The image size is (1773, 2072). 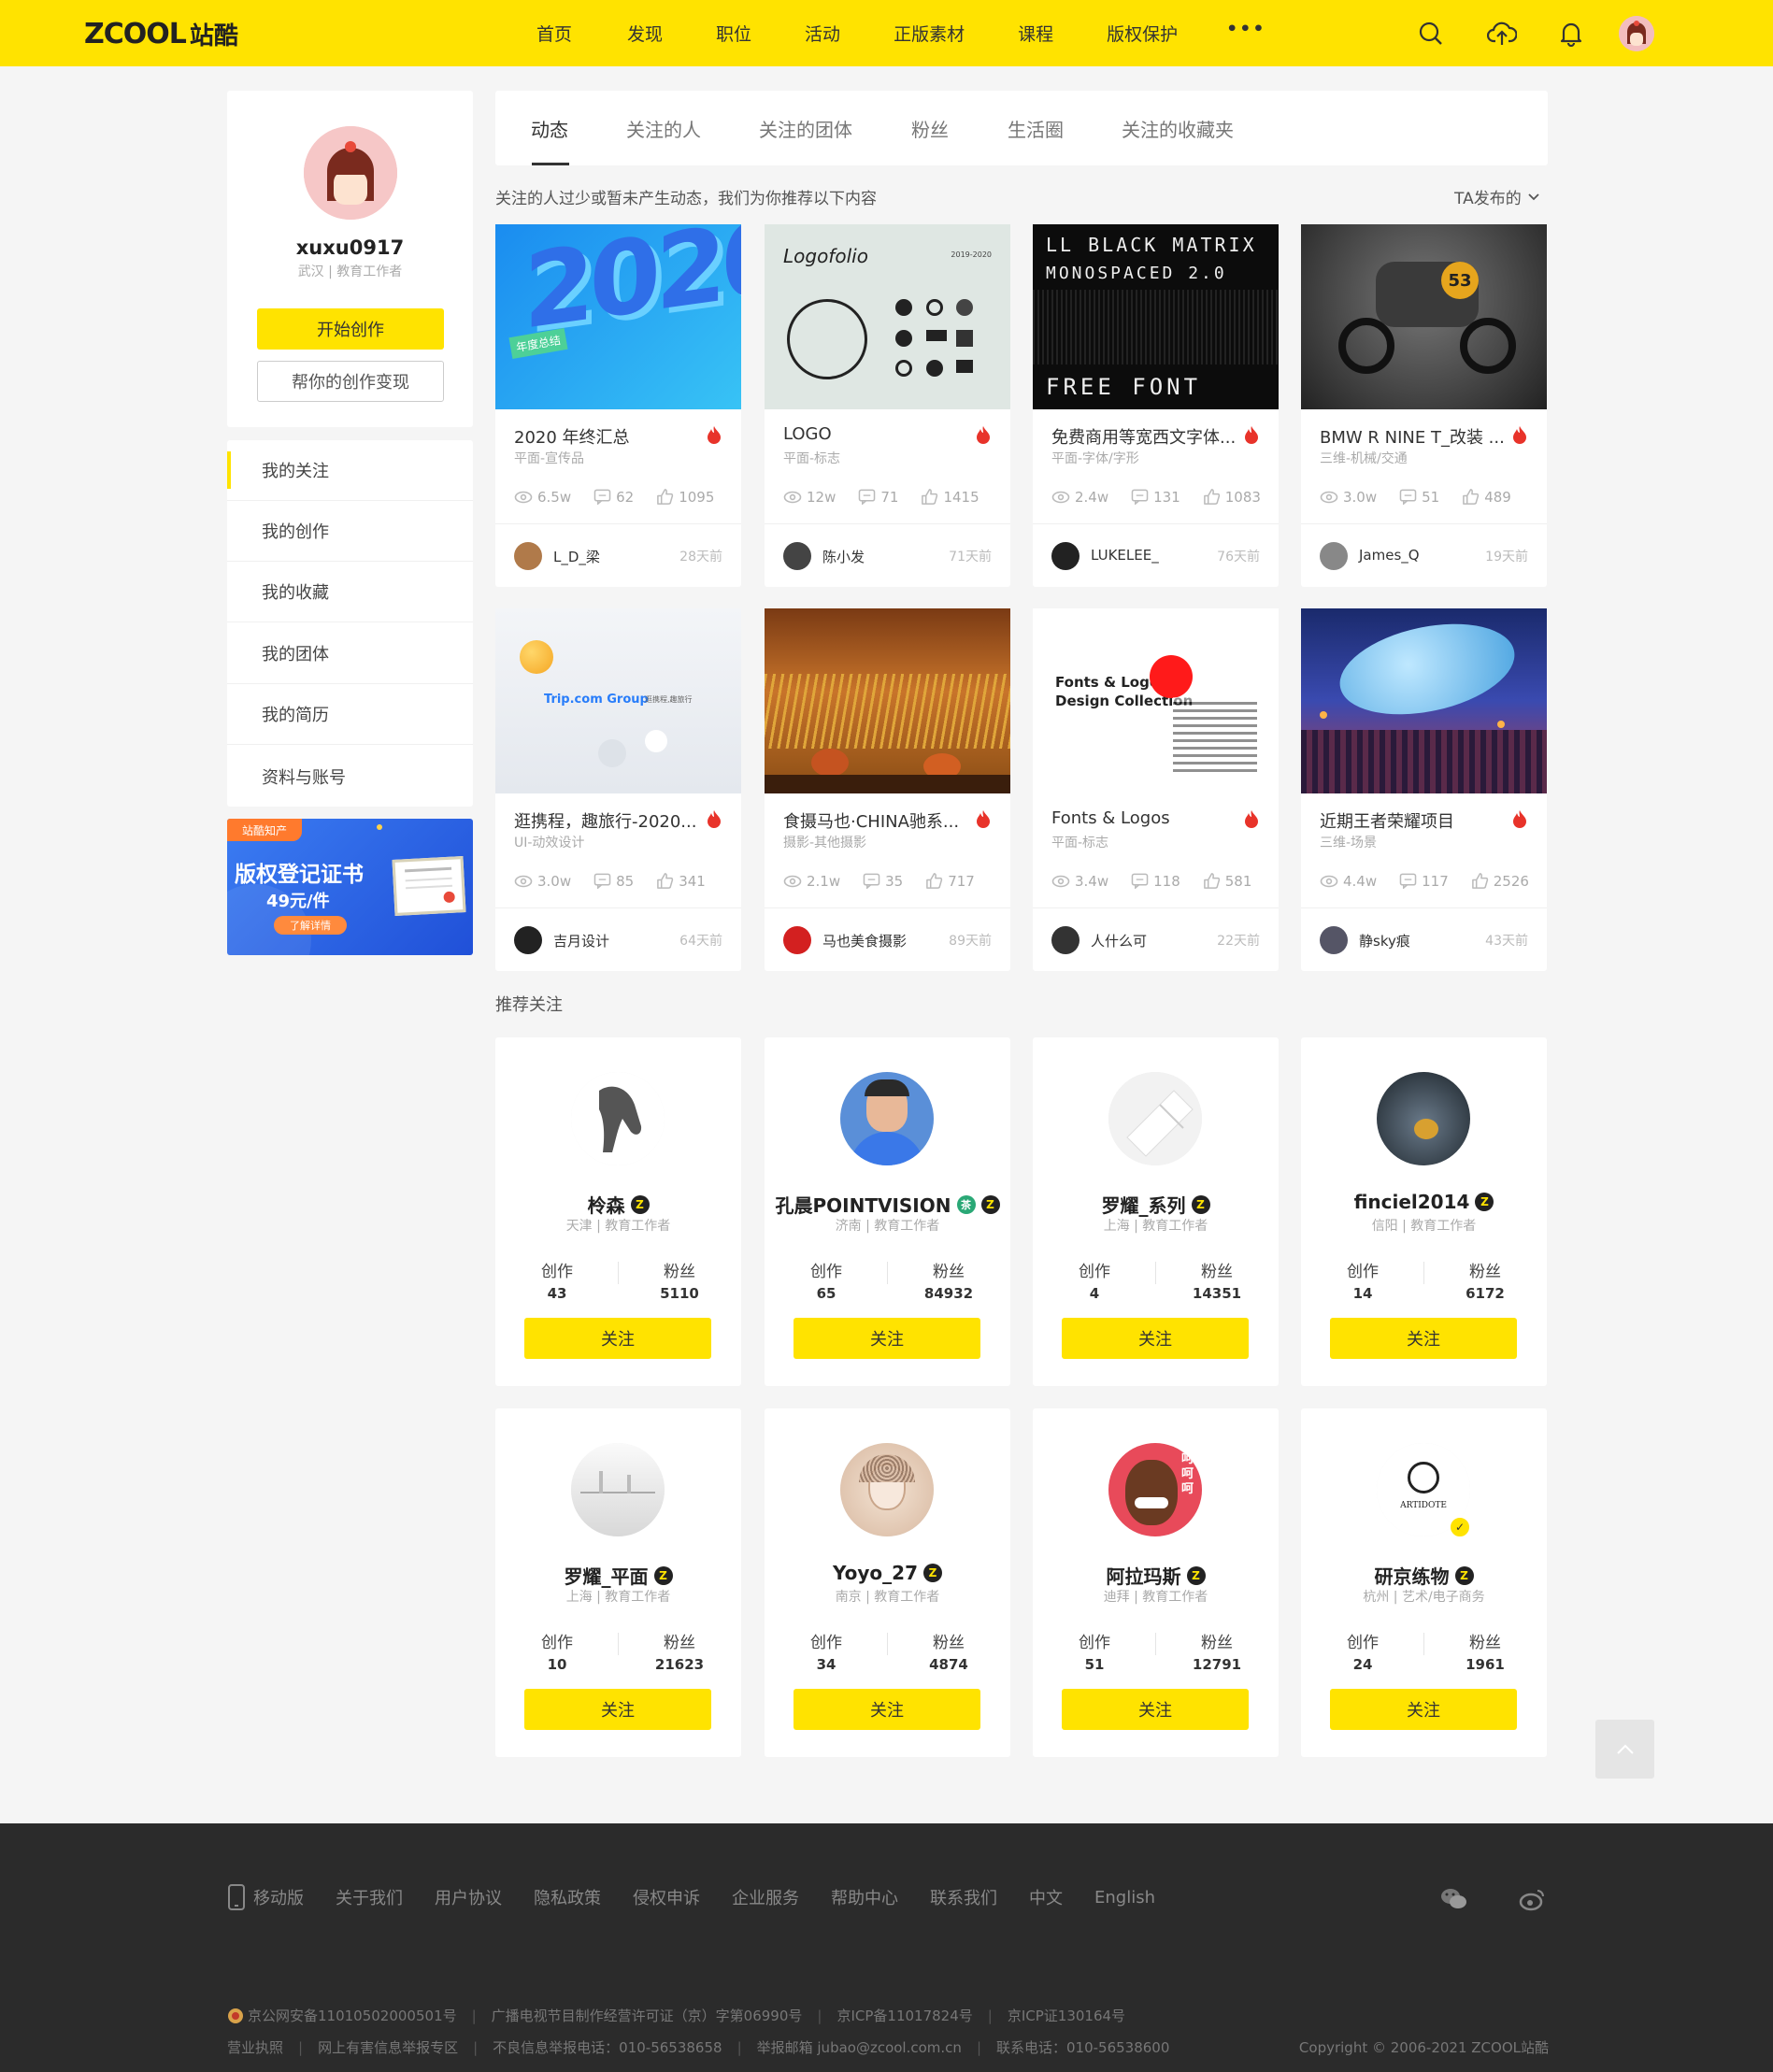 What do you see at coordinates (1533, 1899) in the screenshot?
I see `weibo-icon` at bounding box center [1533, 1899].